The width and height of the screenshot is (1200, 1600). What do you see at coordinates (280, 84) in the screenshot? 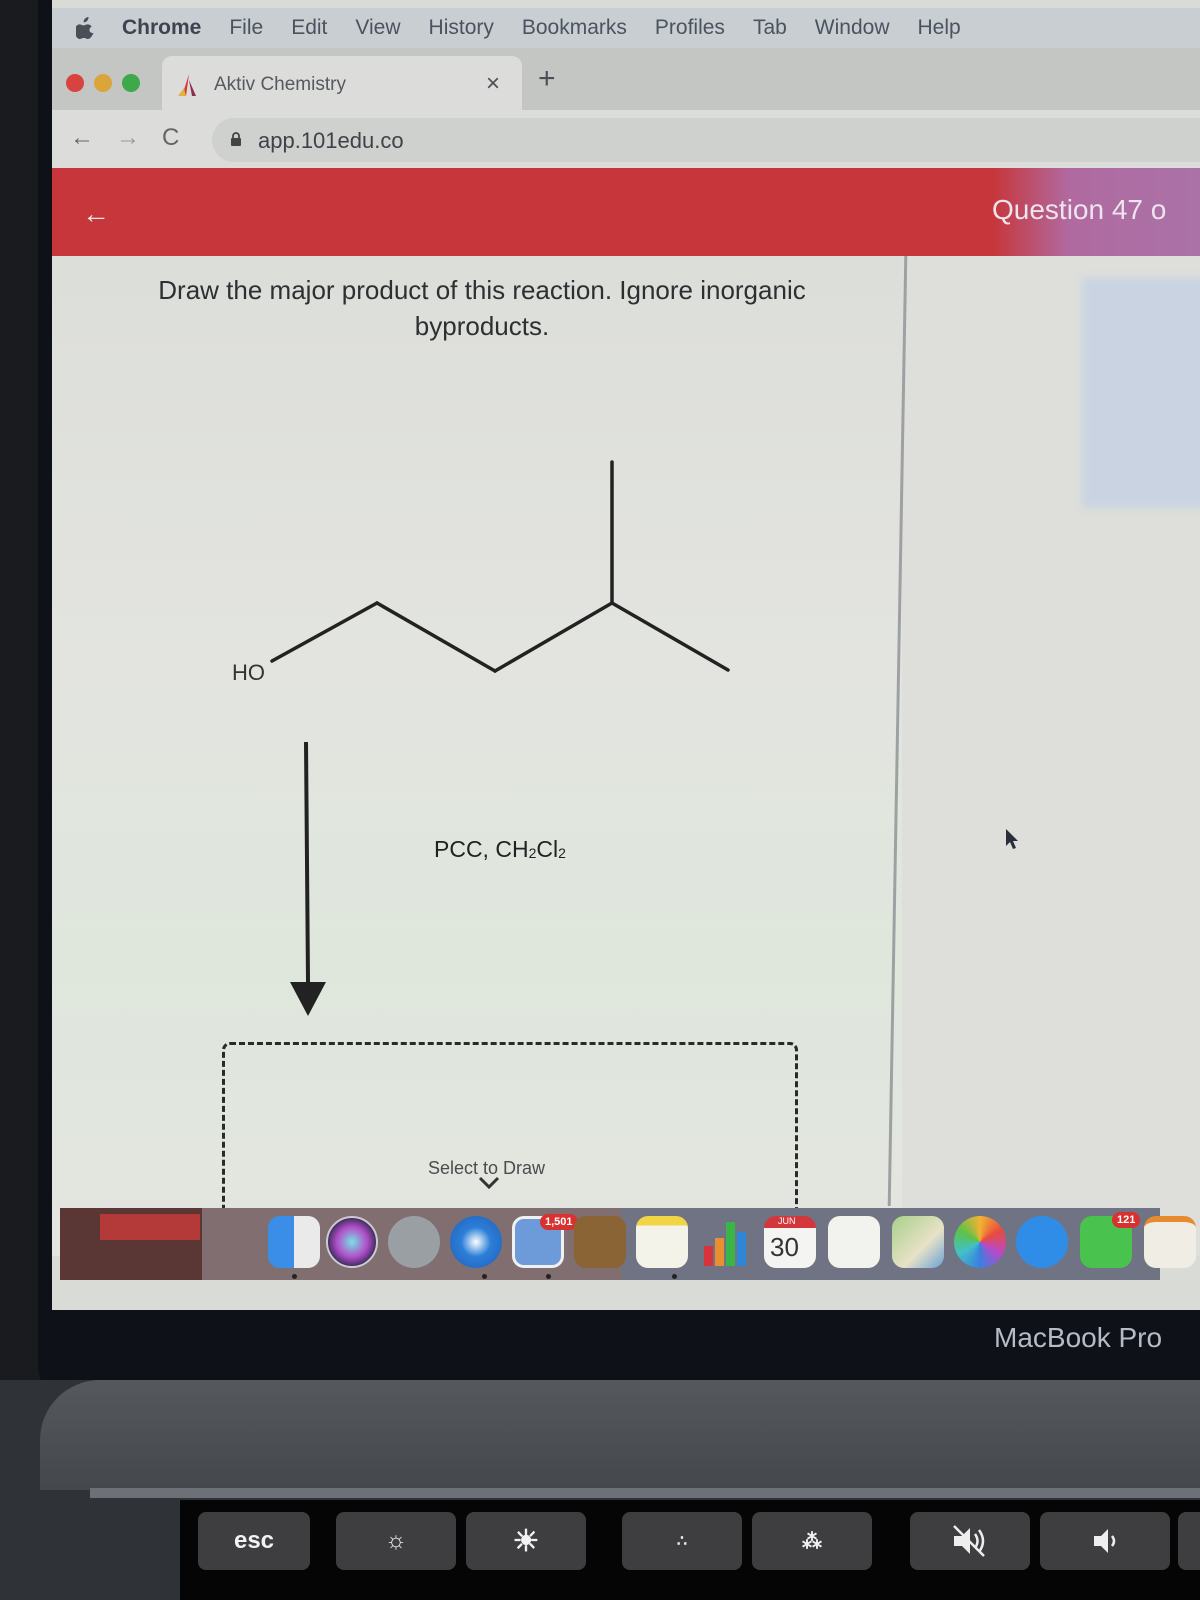
I see `tab-title: Aktiv Chemistry` at bounding box center [280, 84].